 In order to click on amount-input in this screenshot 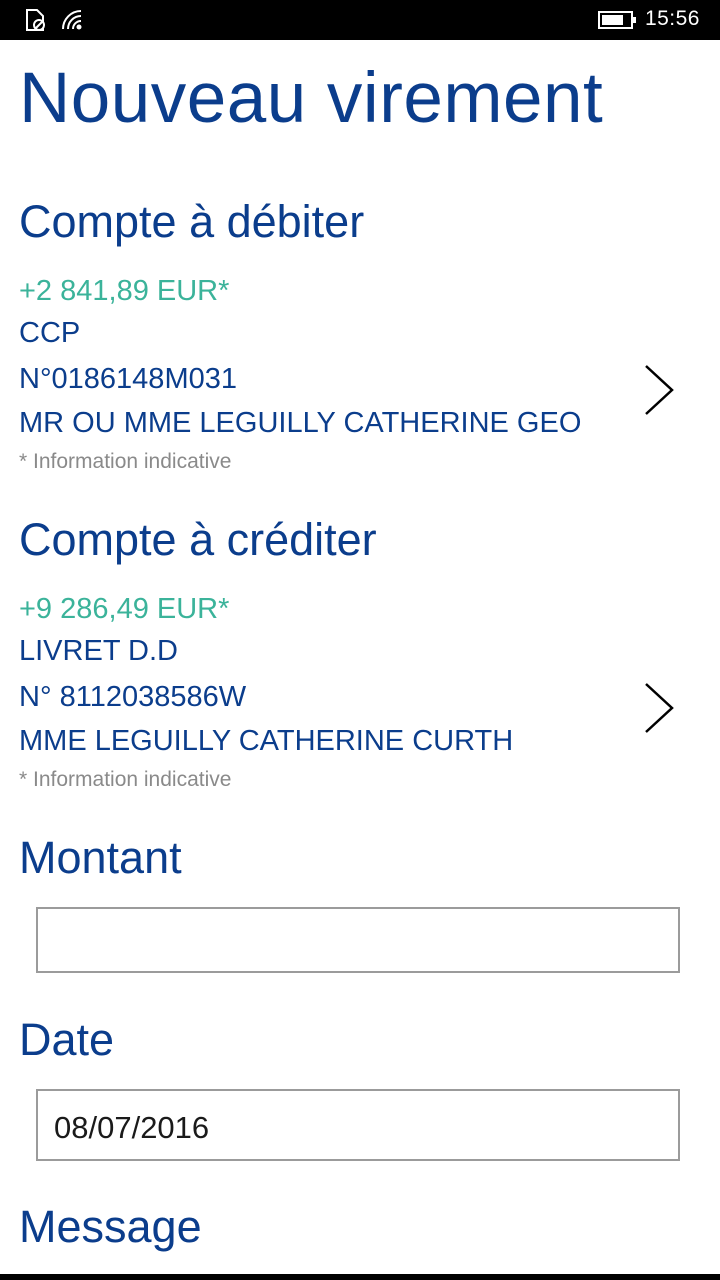, I will do `click(358, 940)`.